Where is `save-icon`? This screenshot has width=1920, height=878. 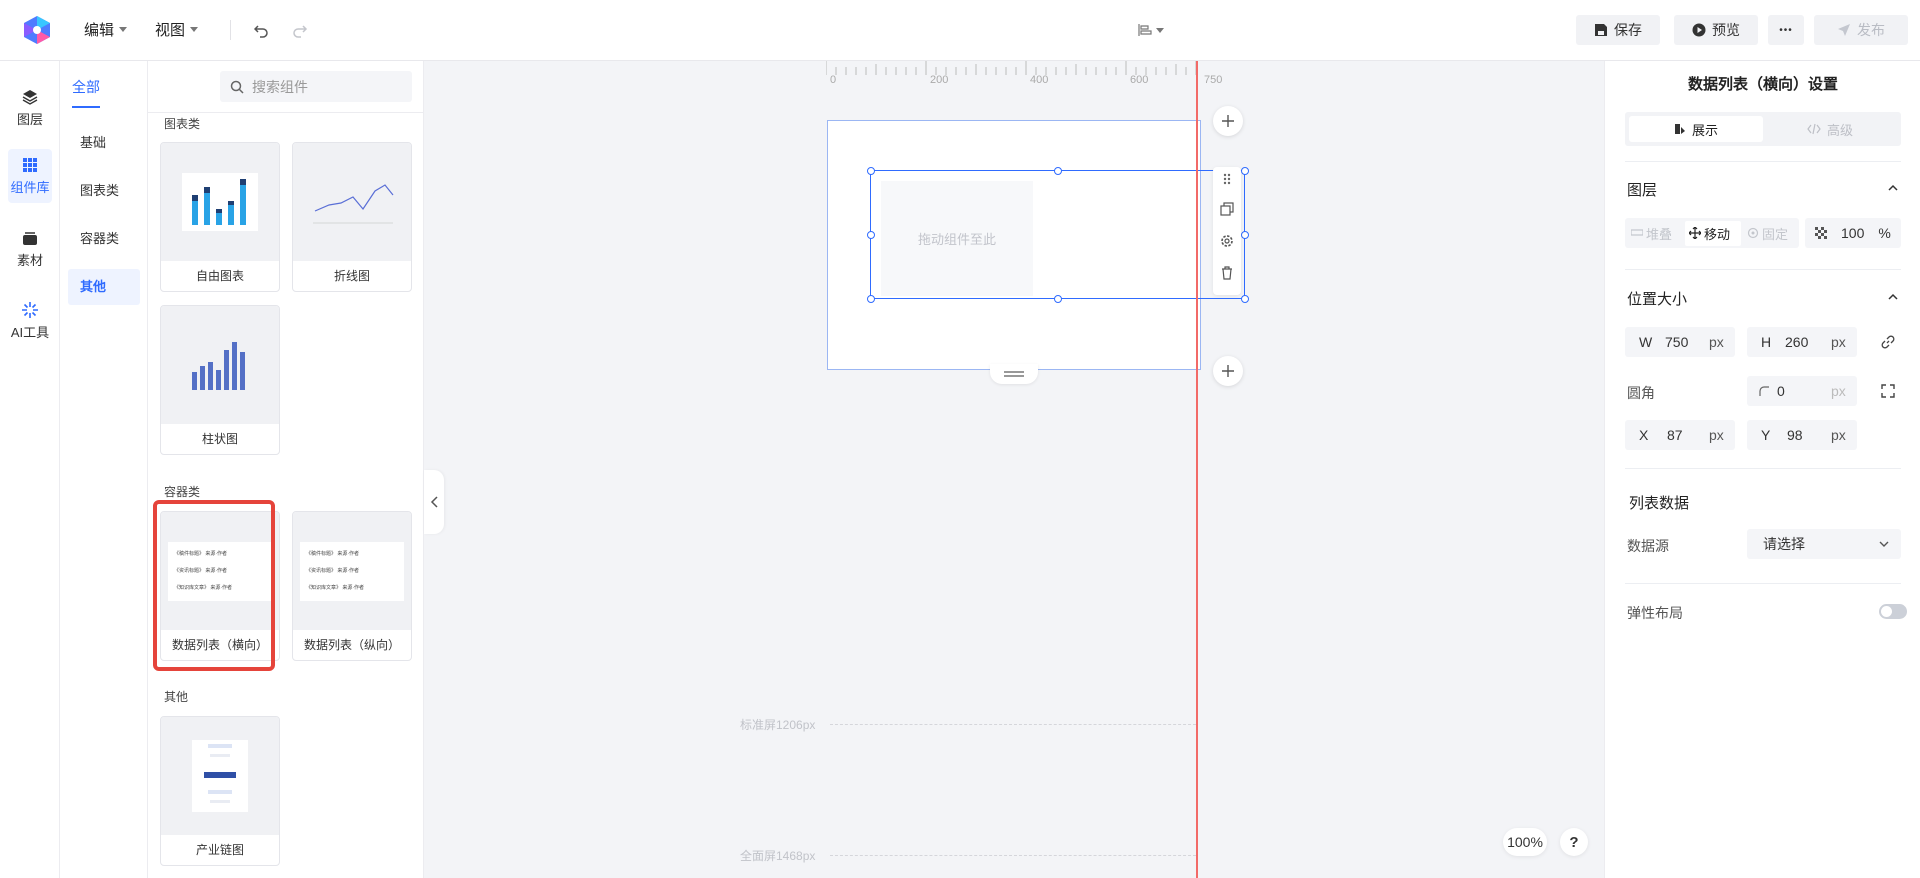
save-icon is located at coordinates (1601, 30).